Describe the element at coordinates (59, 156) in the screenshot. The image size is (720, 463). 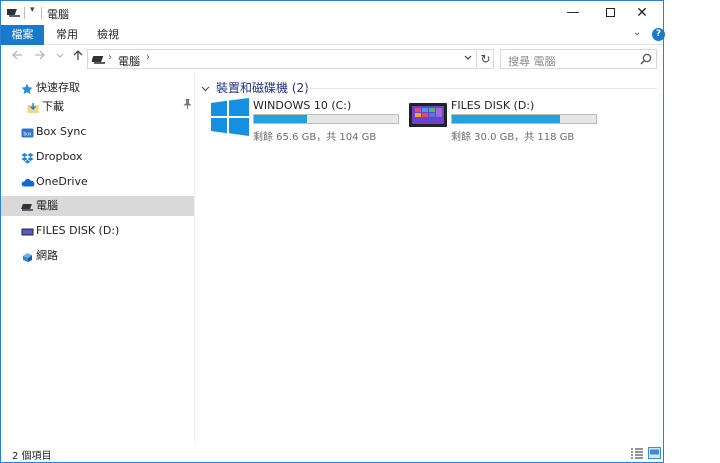
I see `nav-item-label: Dropbox` at that location.